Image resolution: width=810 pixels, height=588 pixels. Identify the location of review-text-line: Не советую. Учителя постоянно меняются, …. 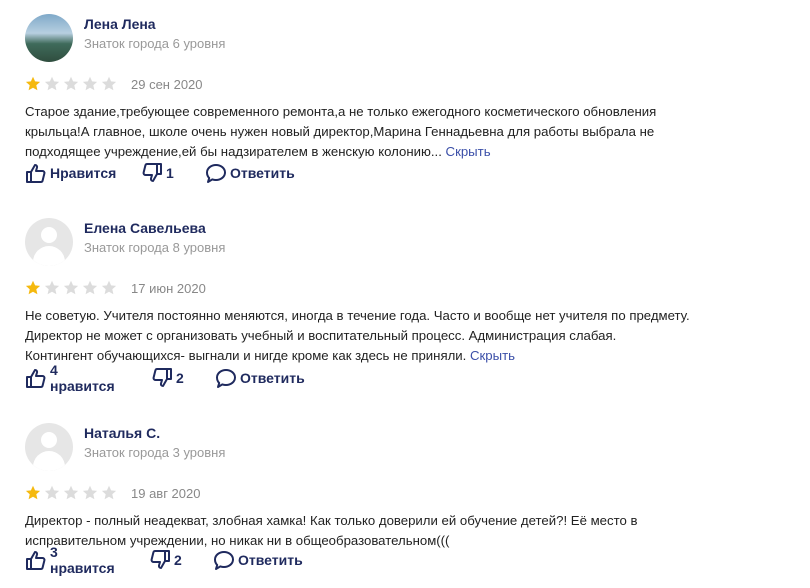
(357, 315).